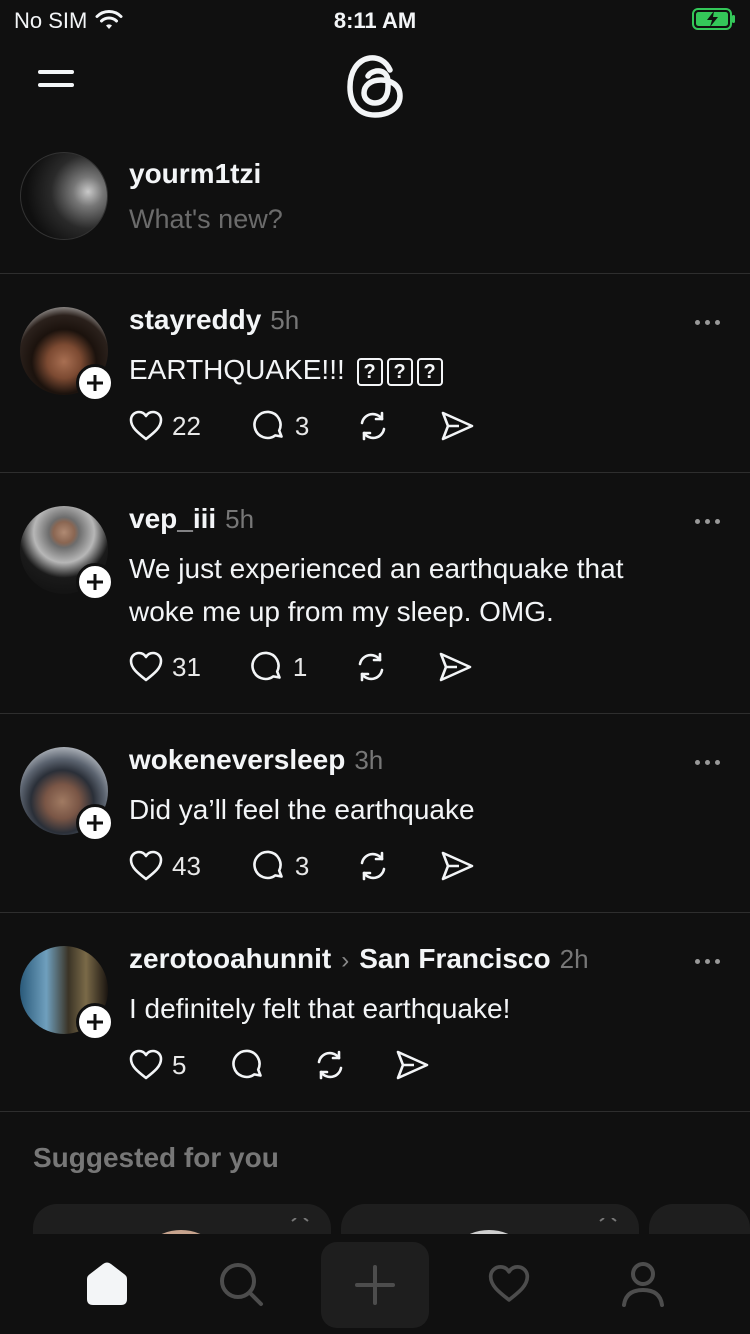 Image resolution: width=750 pixels, height=1334 pixels. Describe the element at coordinates (237, 369) in the screenshot. I see `post-text-body: EARTHQUAKE!!!` at that location.